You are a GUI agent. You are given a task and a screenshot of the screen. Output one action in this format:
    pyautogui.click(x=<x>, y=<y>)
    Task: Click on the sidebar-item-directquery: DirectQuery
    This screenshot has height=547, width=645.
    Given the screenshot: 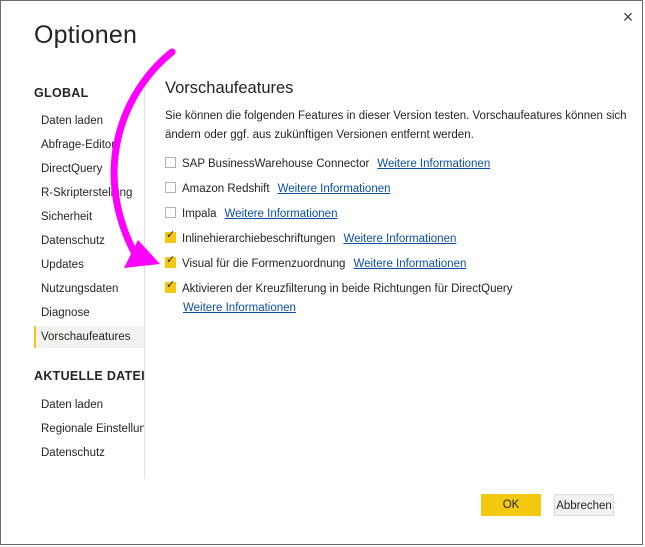 What is the action you would take?
    pyautogui.click(x=89, y=169)
    